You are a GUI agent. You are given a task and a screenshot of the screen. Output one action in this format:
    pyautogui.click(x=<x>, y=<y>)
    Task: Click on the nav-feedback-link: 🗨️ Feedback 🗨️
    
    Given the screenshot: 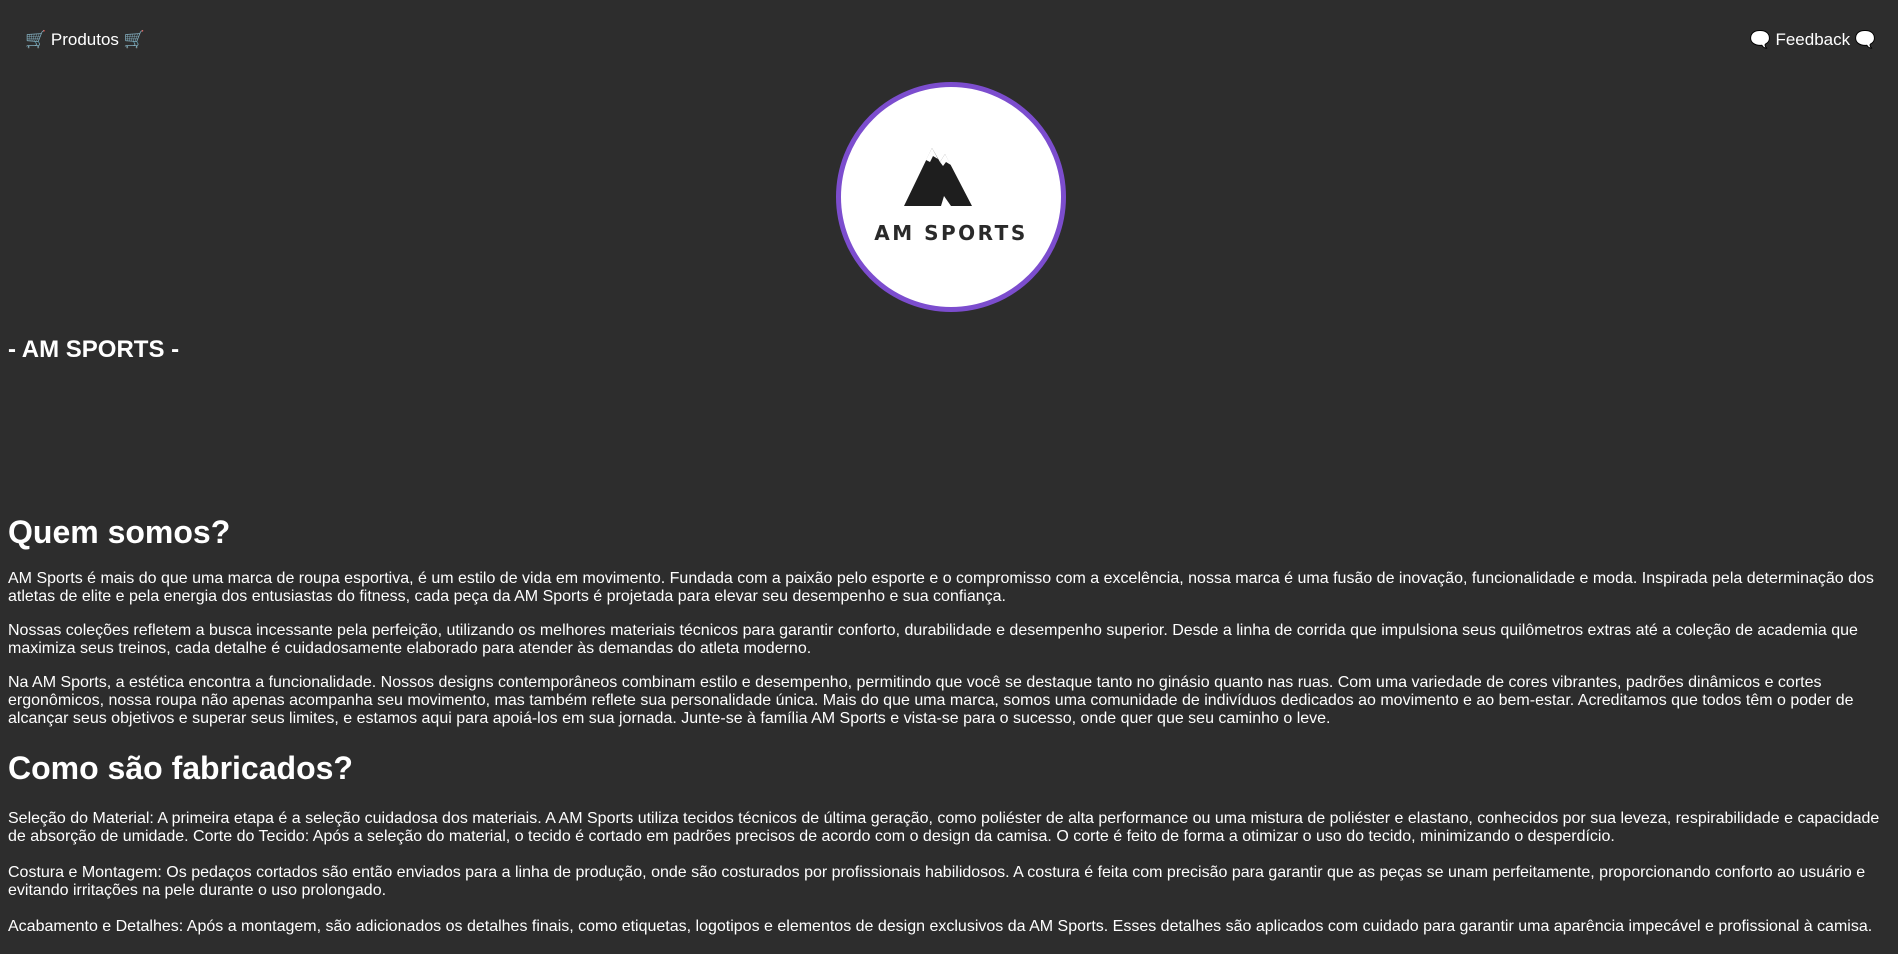 What is the action you would take?
    pyautogui.click(x=1813, y=40)
    